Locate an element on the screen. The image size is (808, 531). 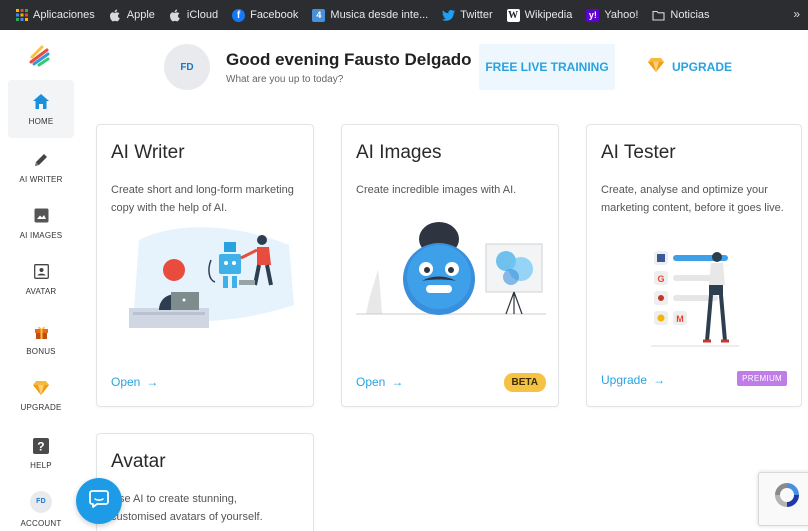
premium-badge: PREMIUM is located at coordinates (762, 378).